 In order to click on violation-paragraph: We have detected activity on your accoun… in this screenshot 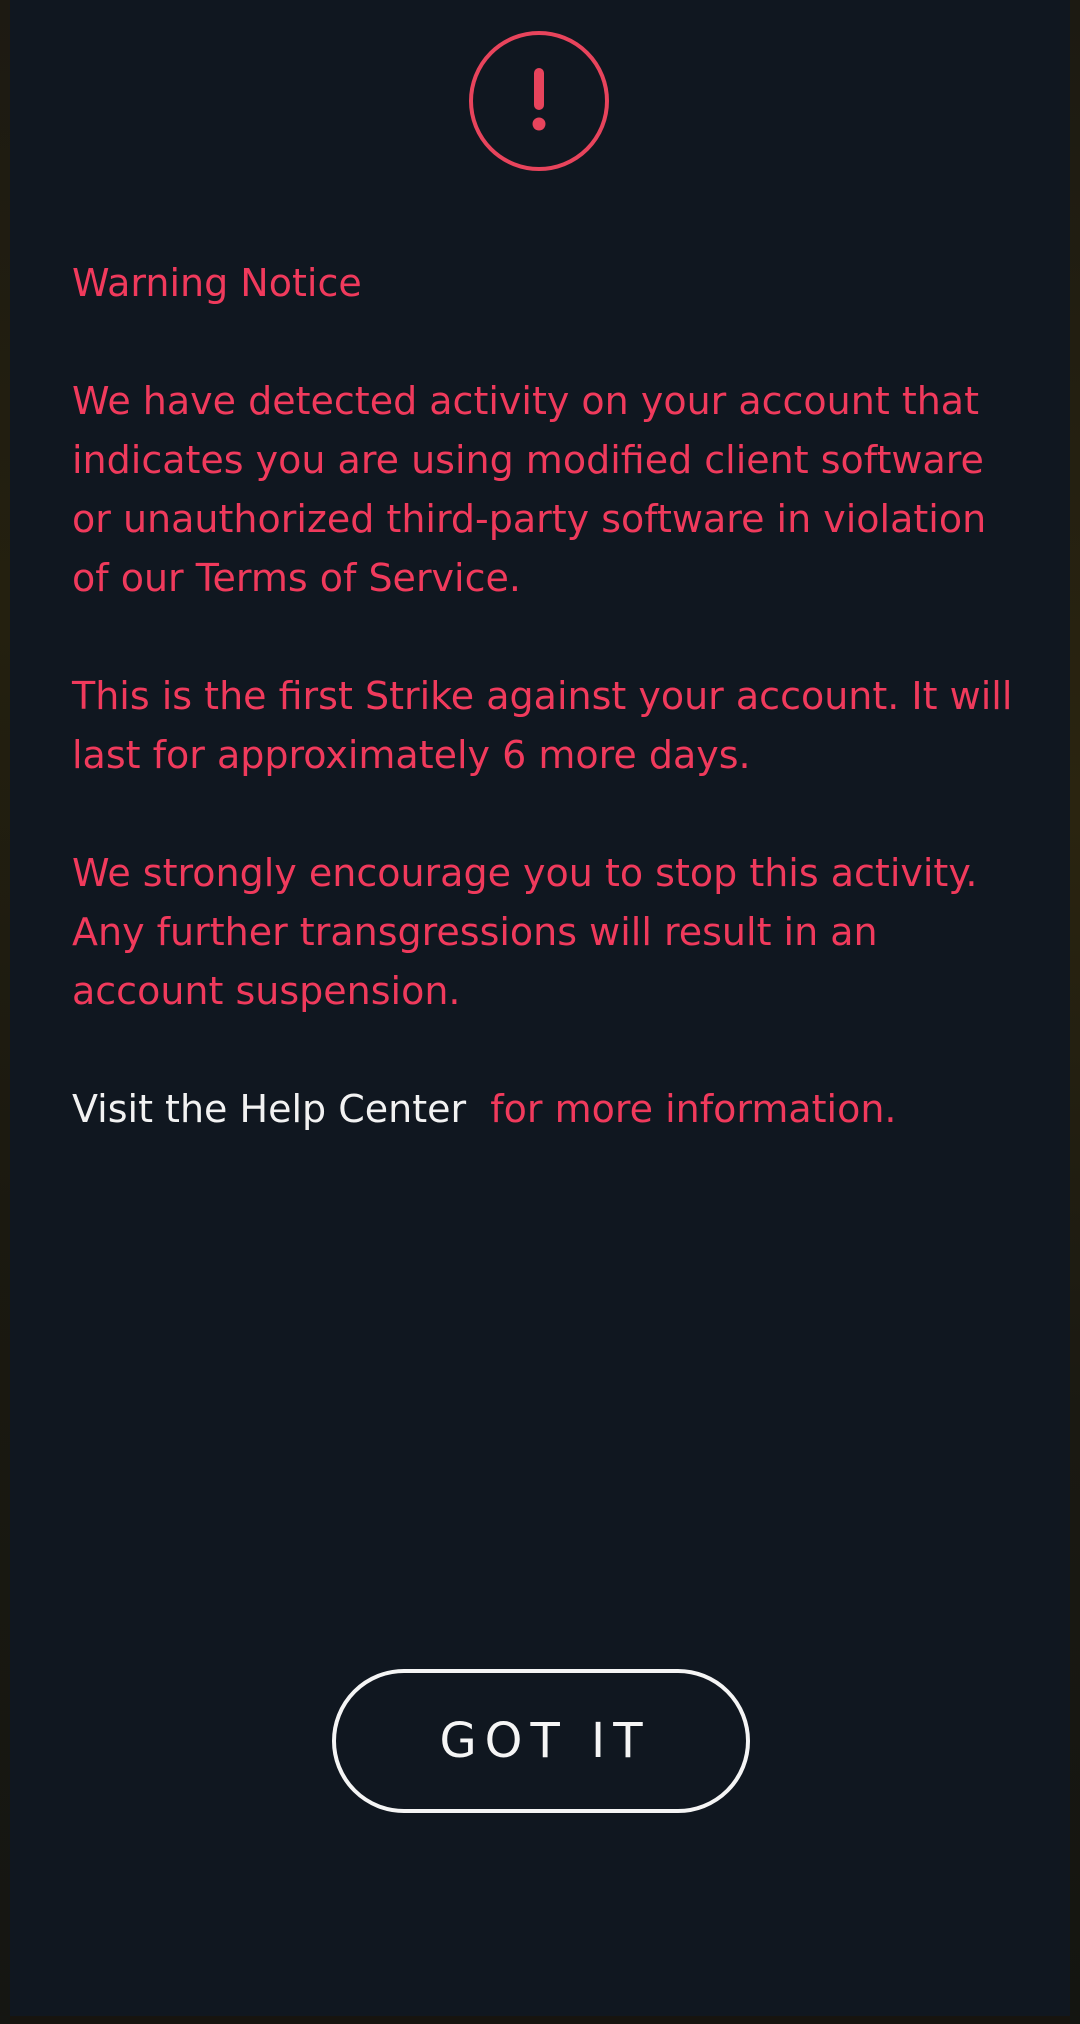, I will do `click(552, 490)`.